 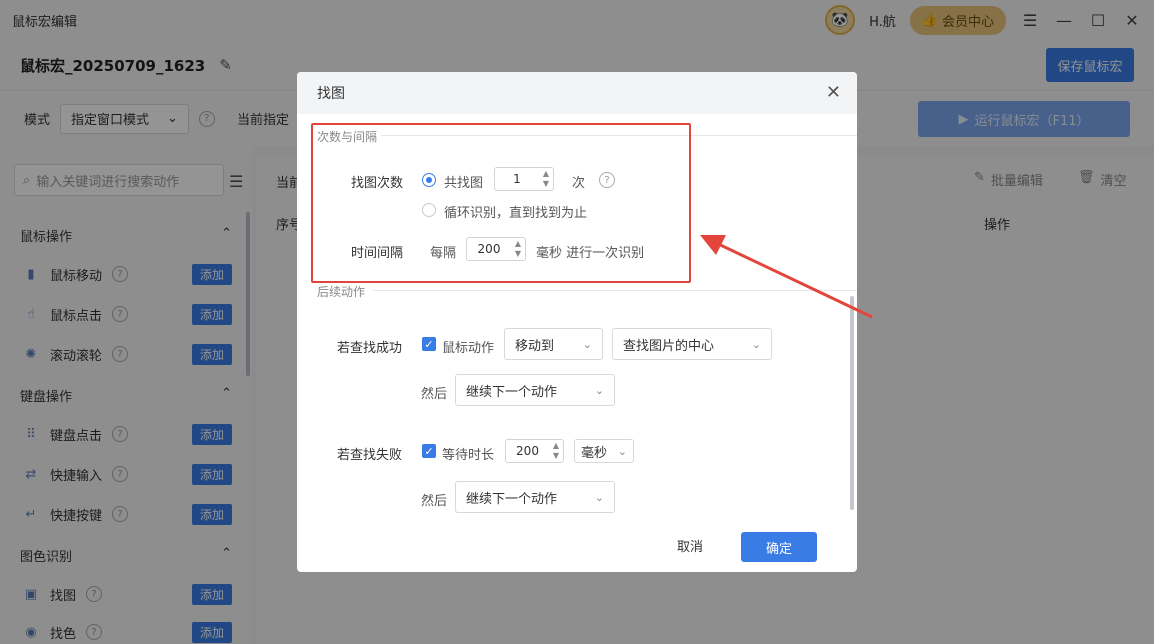 What do you see at coordinates (556, 451) in the screenshot?
I see `stepper-arrows: ▲ ▼` at bounding box center [556, 451].